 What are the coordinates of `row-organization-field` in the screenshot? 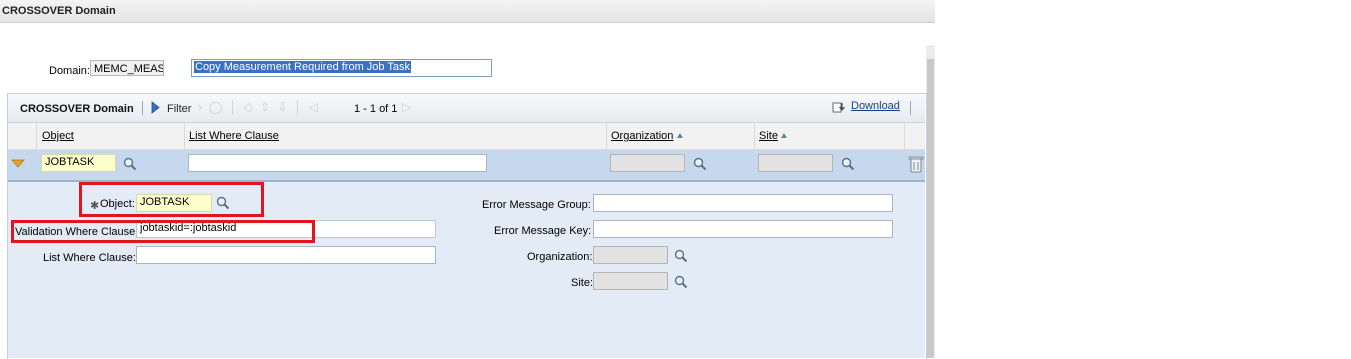 It's located at (647, 163).